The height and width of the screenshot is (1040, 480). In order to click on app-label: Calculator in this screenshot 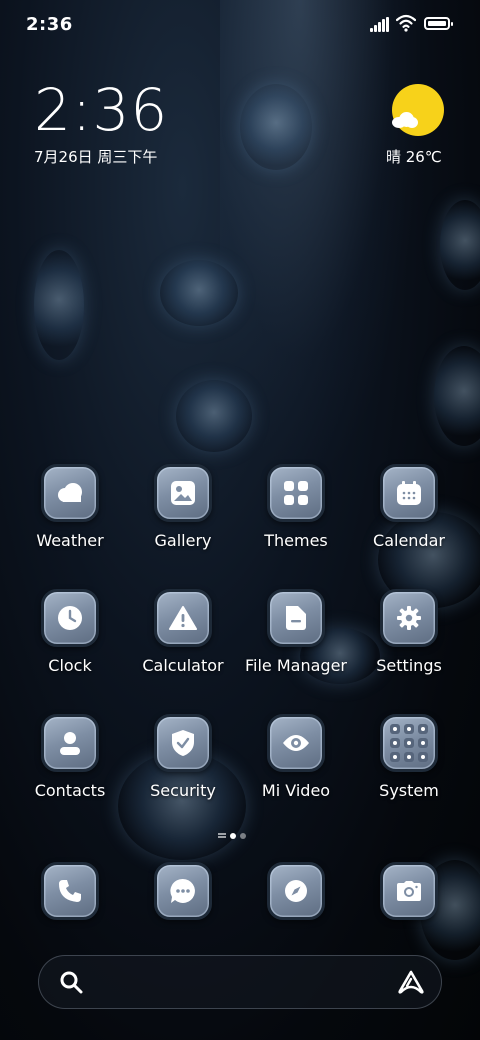, I will do `click(183, 665)`.